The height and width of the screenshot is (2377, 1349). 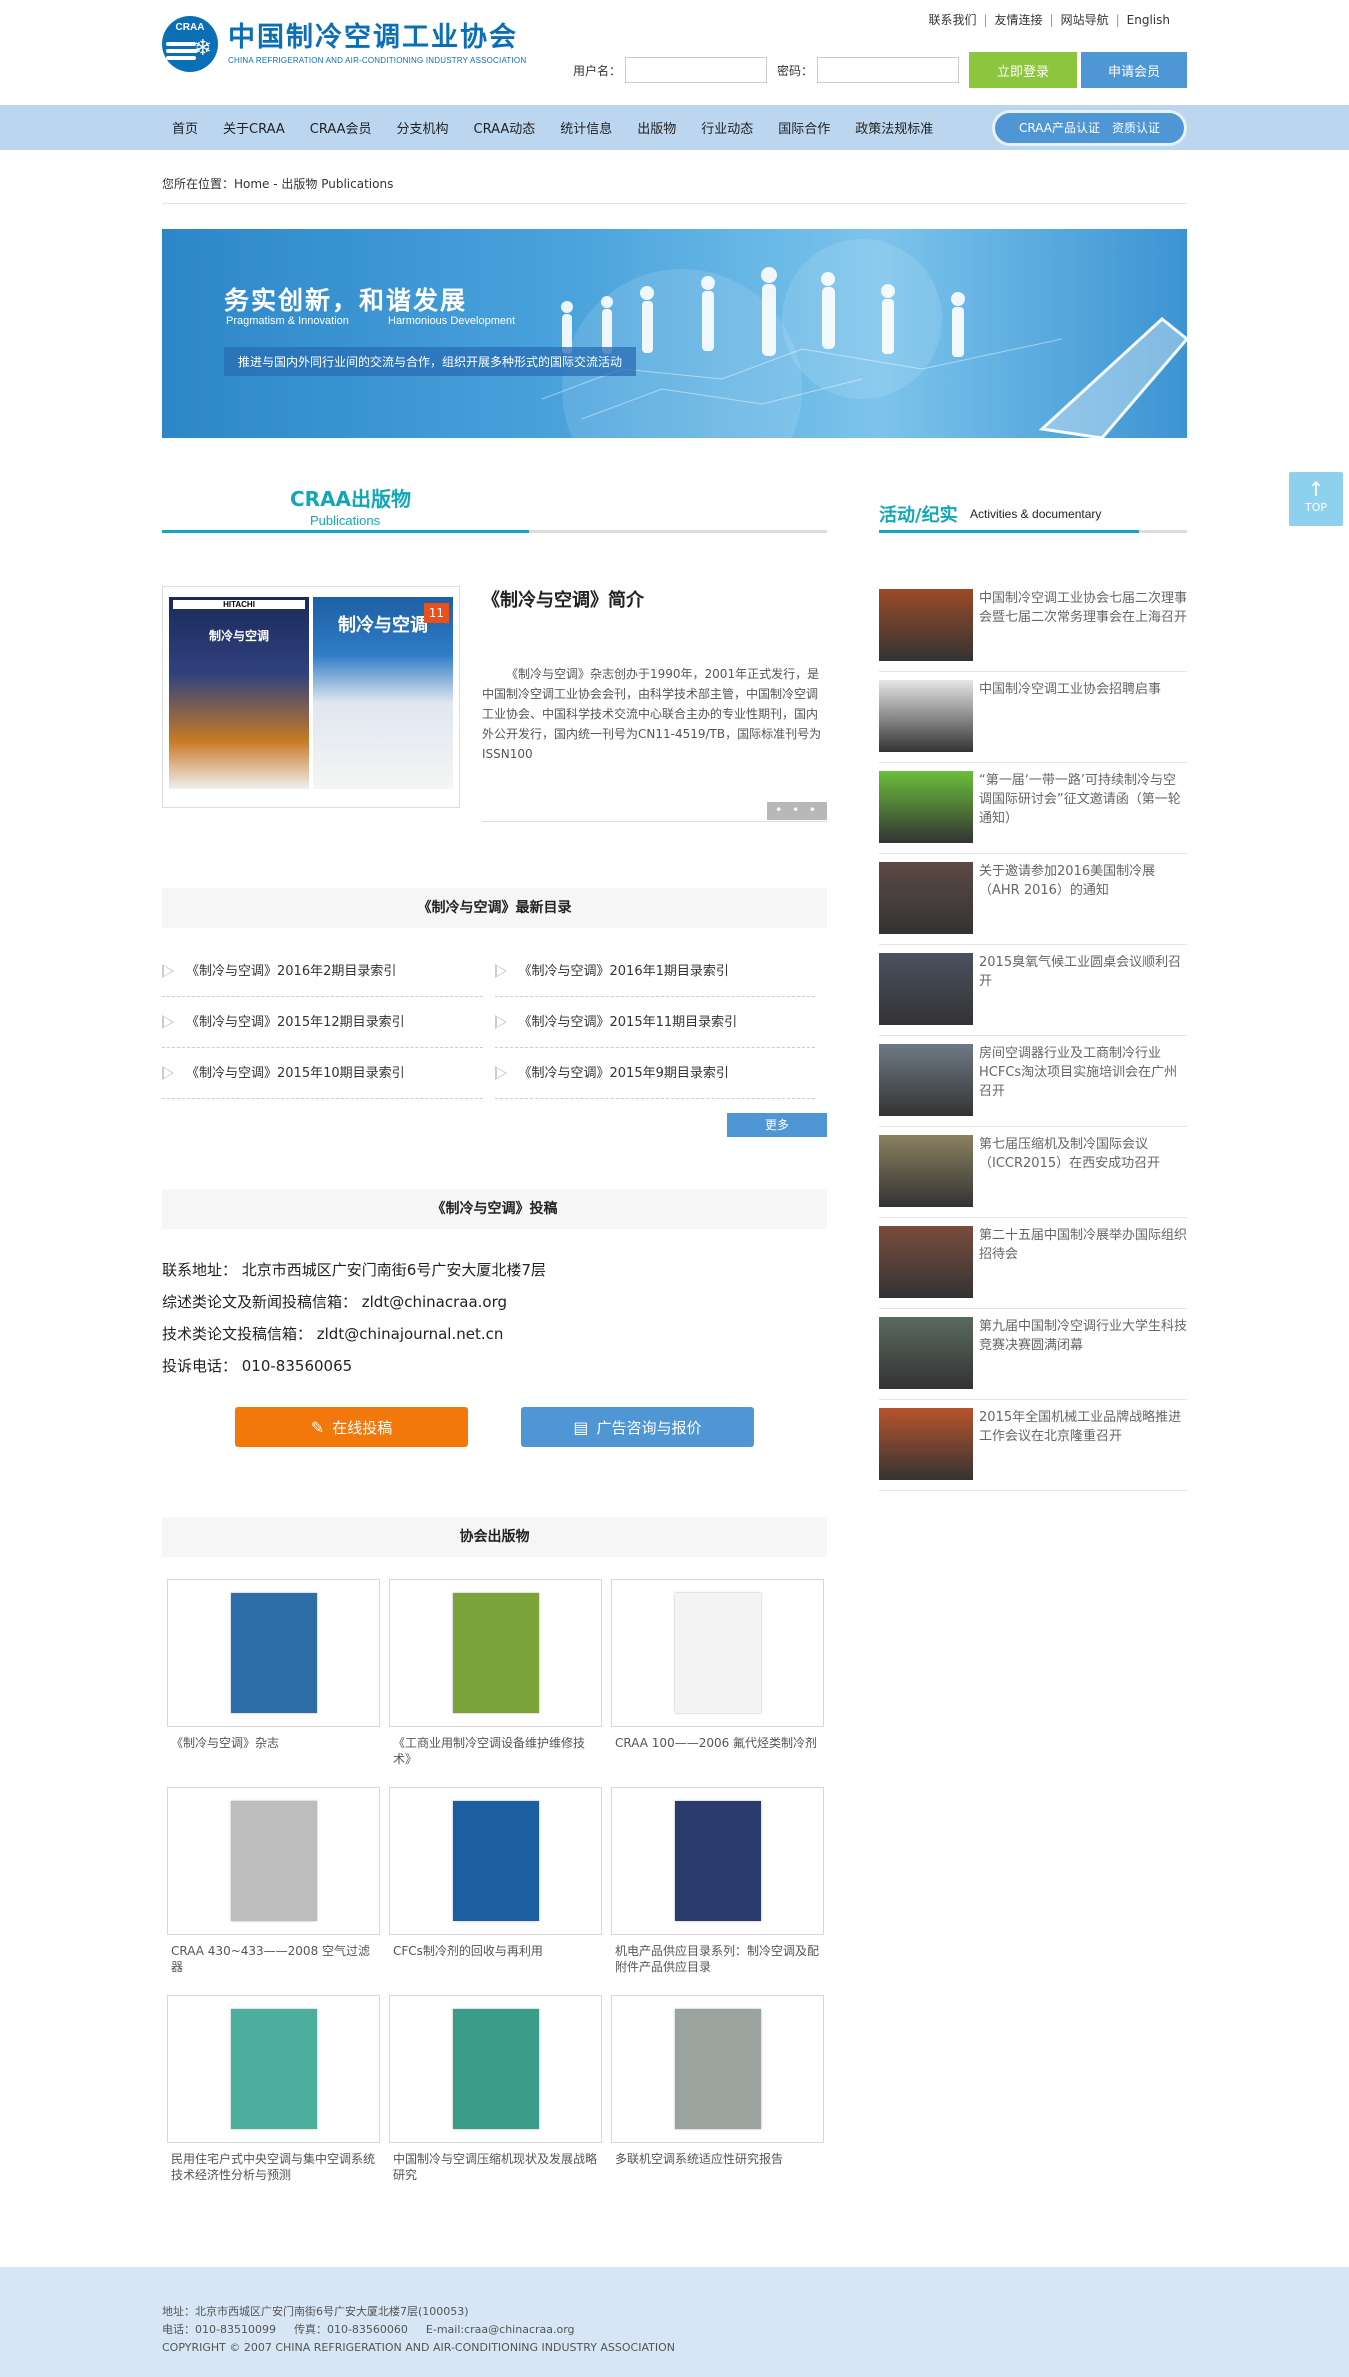 What do you see at coordinates (623, 1073) in the screenshot?
I see `toc-item-label: 《制冷与空调》2015年9期目录索引` at bounding box center [623, 1073].